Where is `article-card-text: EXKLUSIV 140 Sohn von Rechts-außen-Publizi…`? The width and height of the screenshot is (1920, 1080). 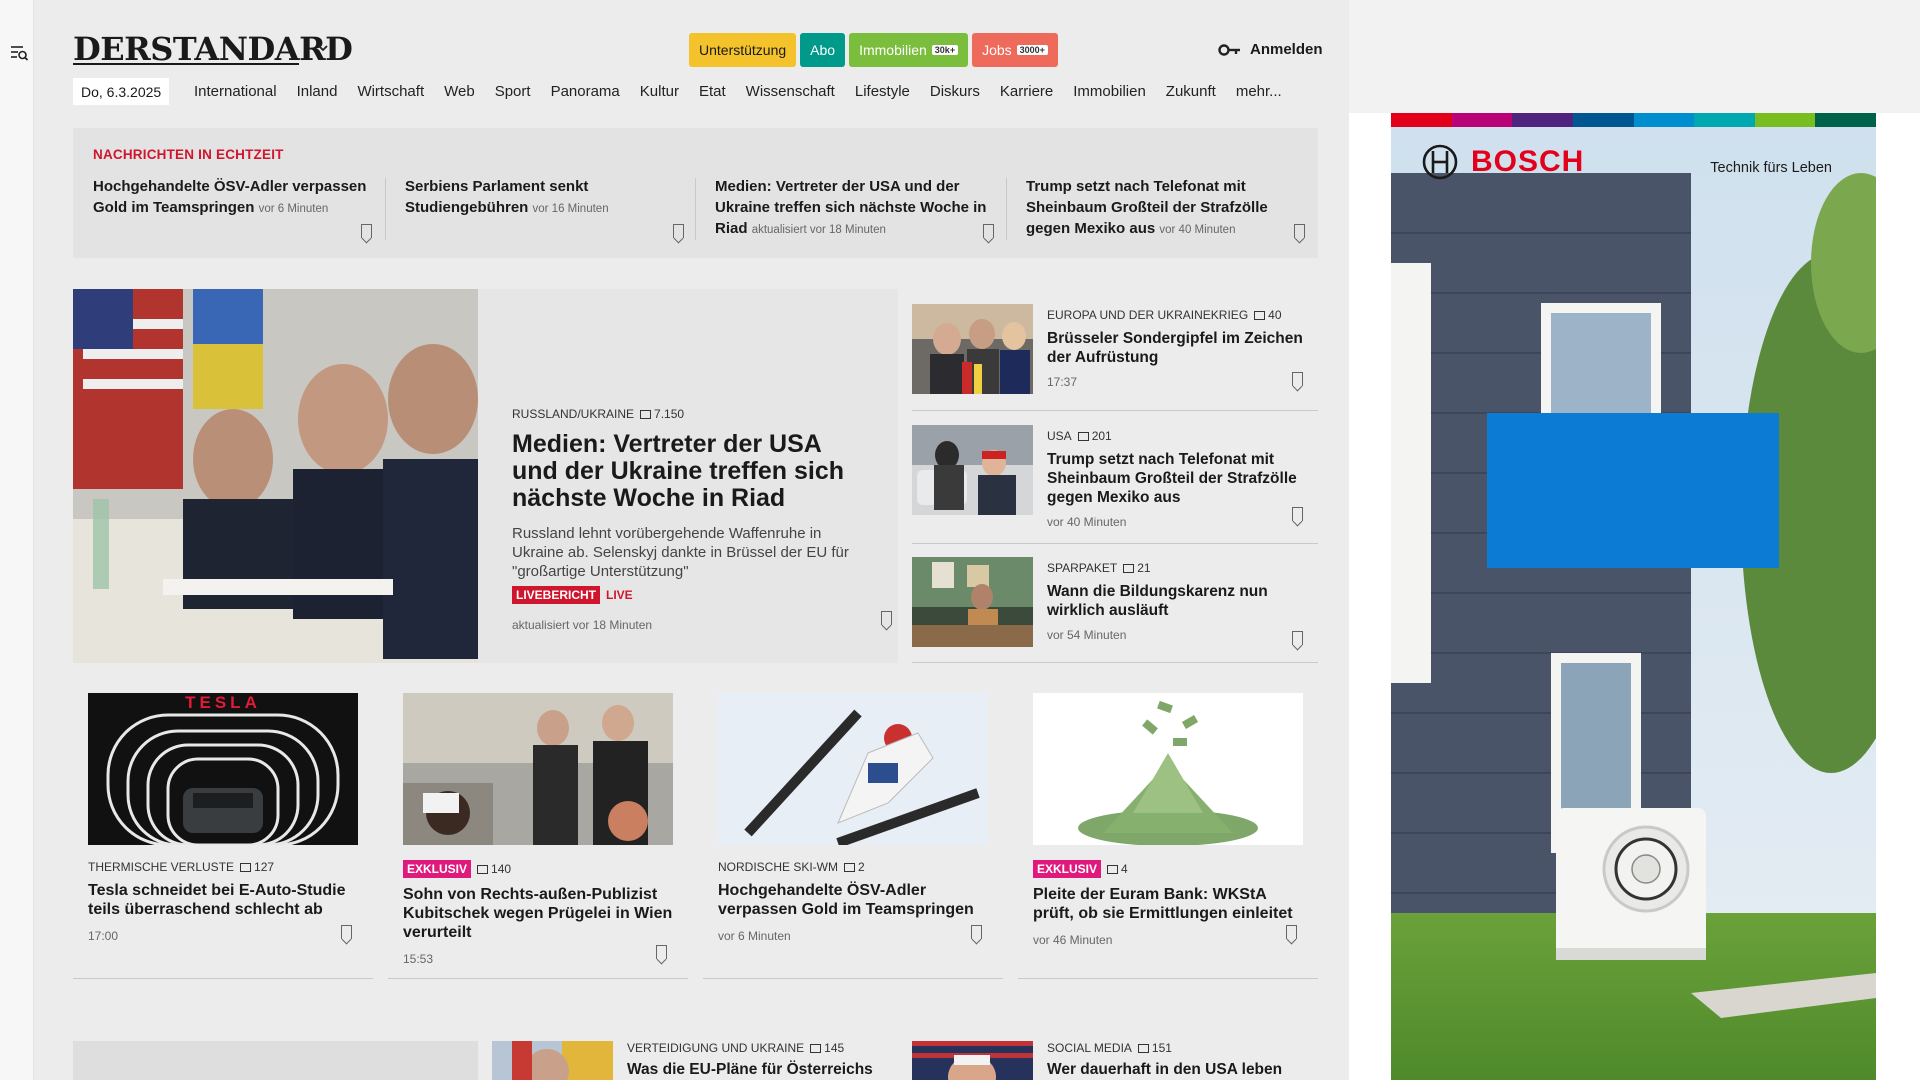 article-card-text: EXKLUSIV 140 Sohn von Rechts-außen-Publizi… is located at coordinates (538, 913).